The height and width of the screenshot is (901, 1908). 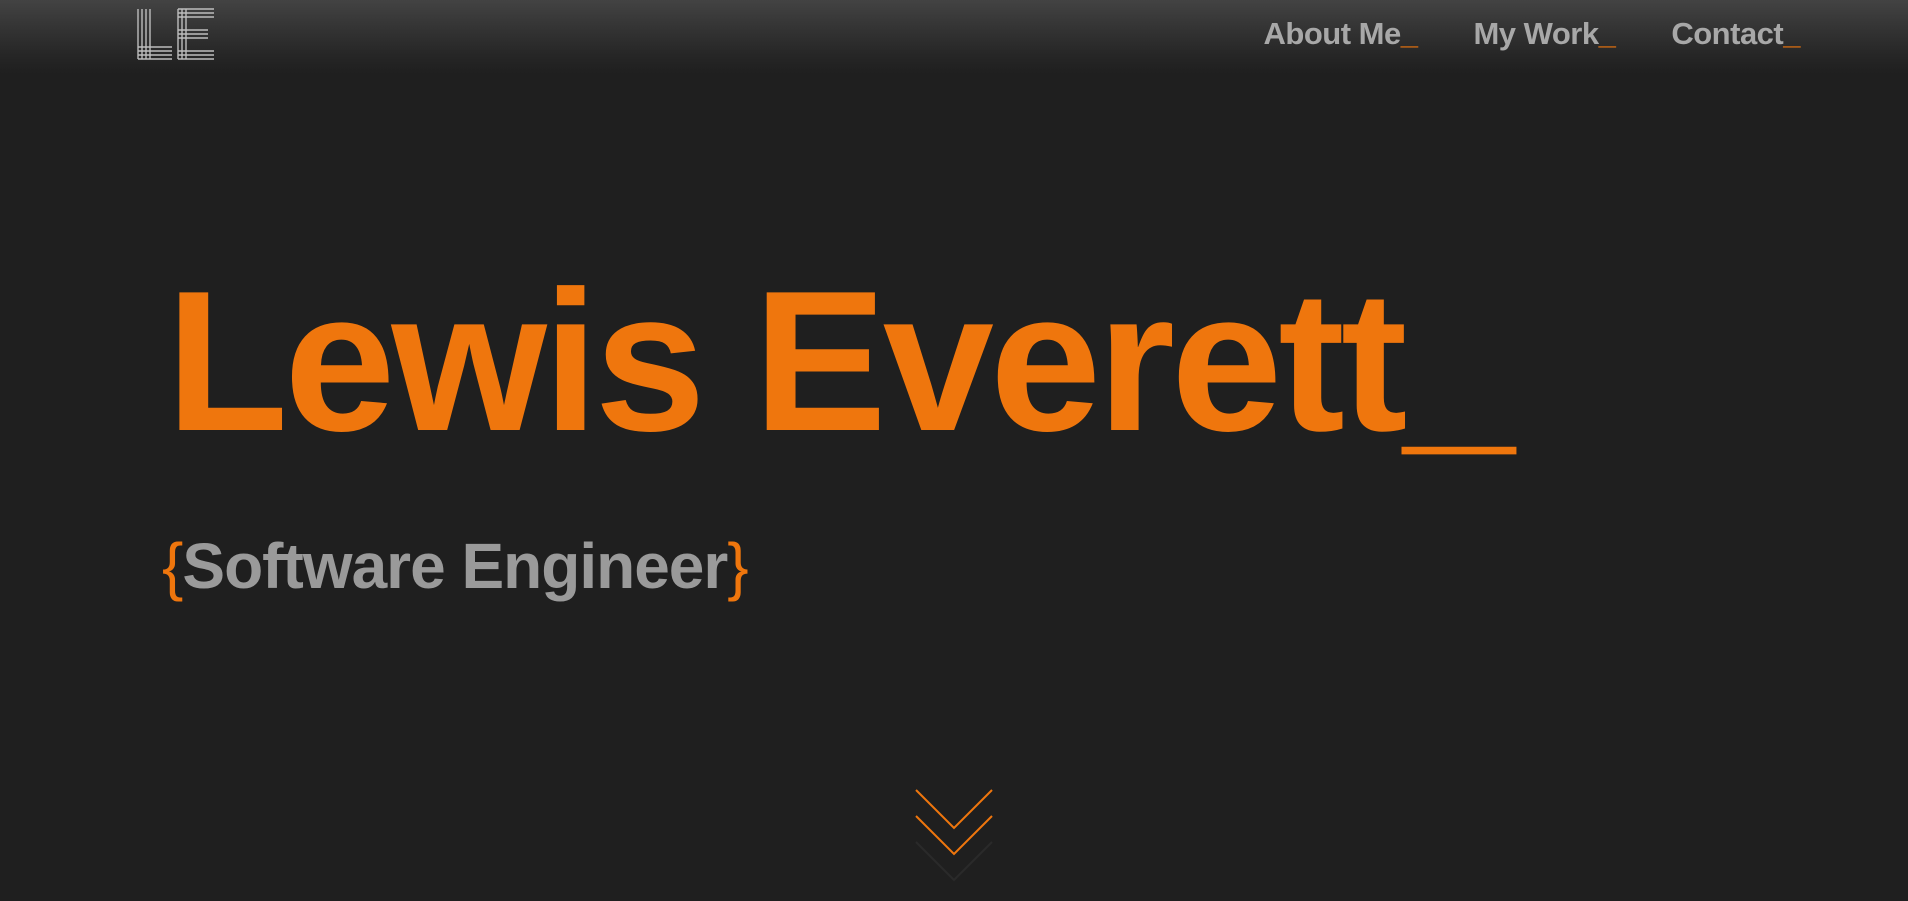 I want to click on nav-contact-label: Contact, so click(x=1727, y=33).